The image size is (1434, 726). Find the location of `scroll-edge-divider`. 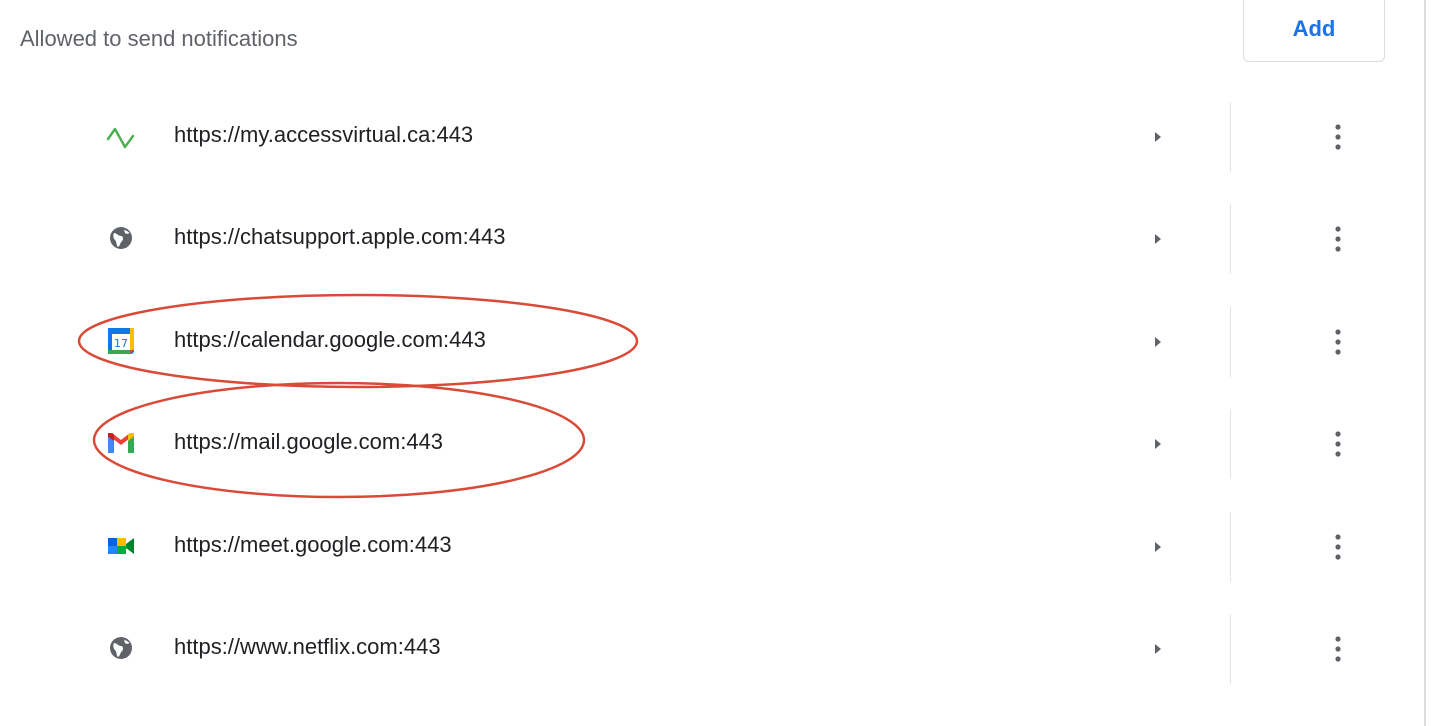

scroll-edge-divider is located at coordinates (1425, 363).